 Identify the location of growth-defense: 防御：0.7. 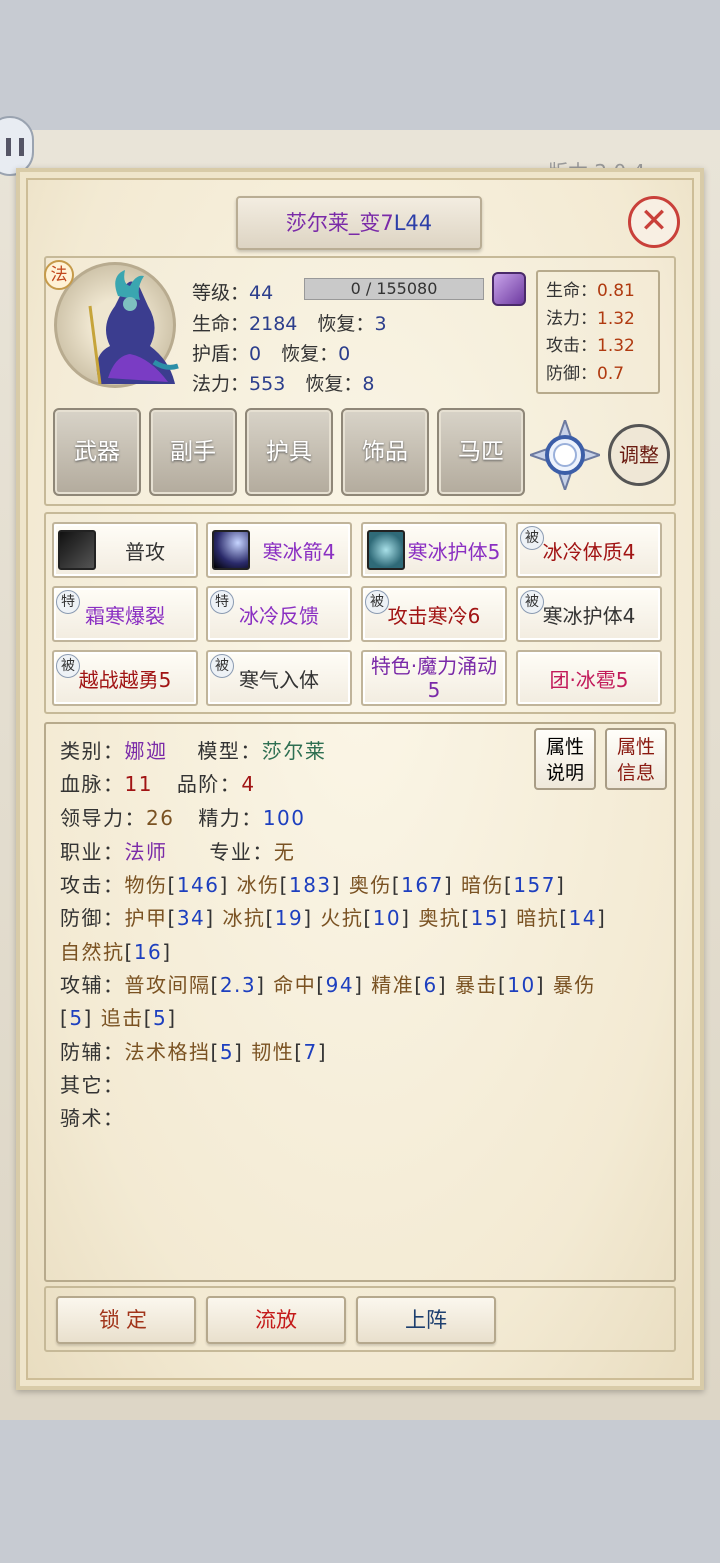
(585, 373).